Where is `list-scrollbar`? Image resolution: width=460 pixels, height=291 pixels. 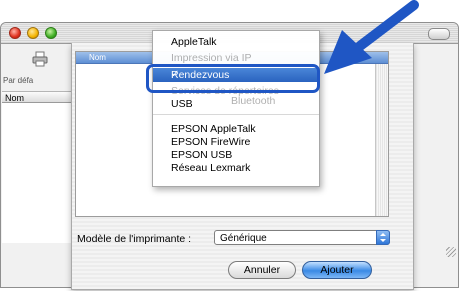 list-scrollbar is located at coordinates (381, 140).